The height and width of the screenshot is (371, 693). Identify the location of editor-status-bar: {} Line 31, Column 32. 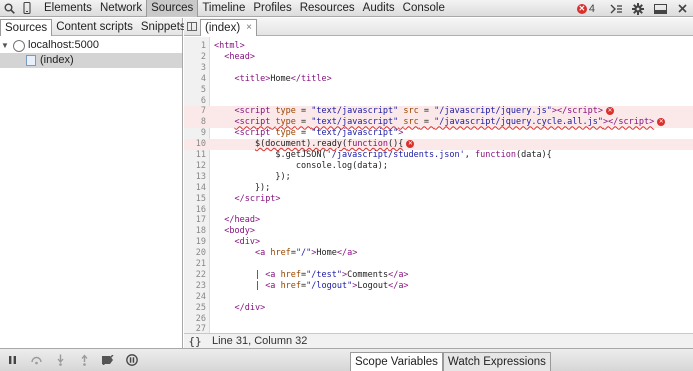
(438, 340).